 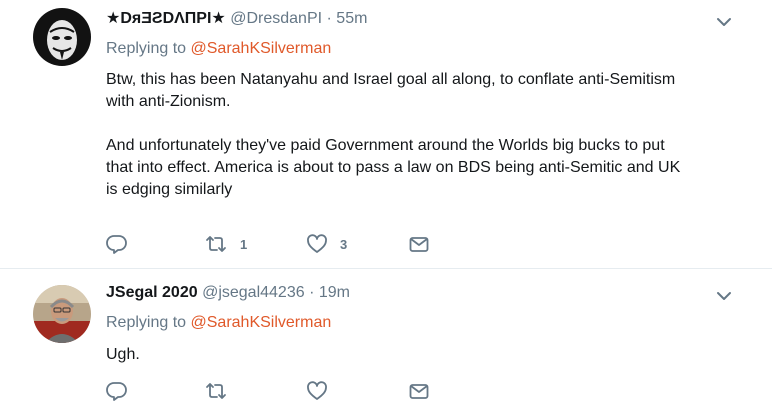 I want to click on tweet-text: Ugh., so click(x=123, y=354).